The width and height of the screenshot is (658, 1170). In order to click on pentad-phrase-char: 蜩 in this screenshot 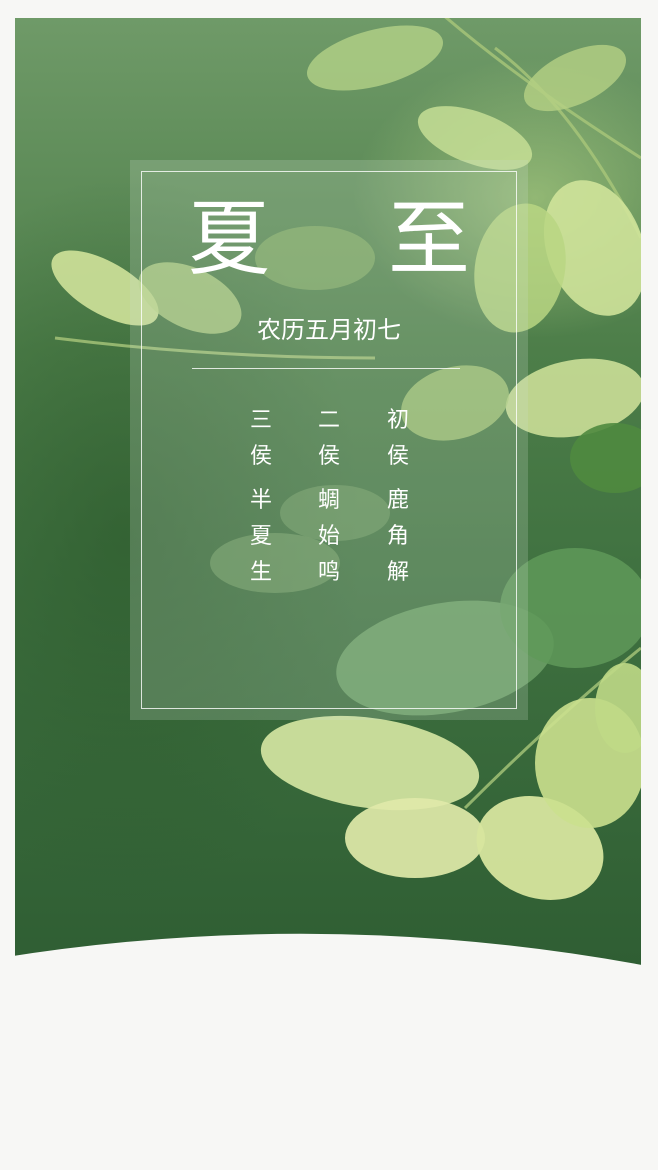, I will do `click(328, 500)`.